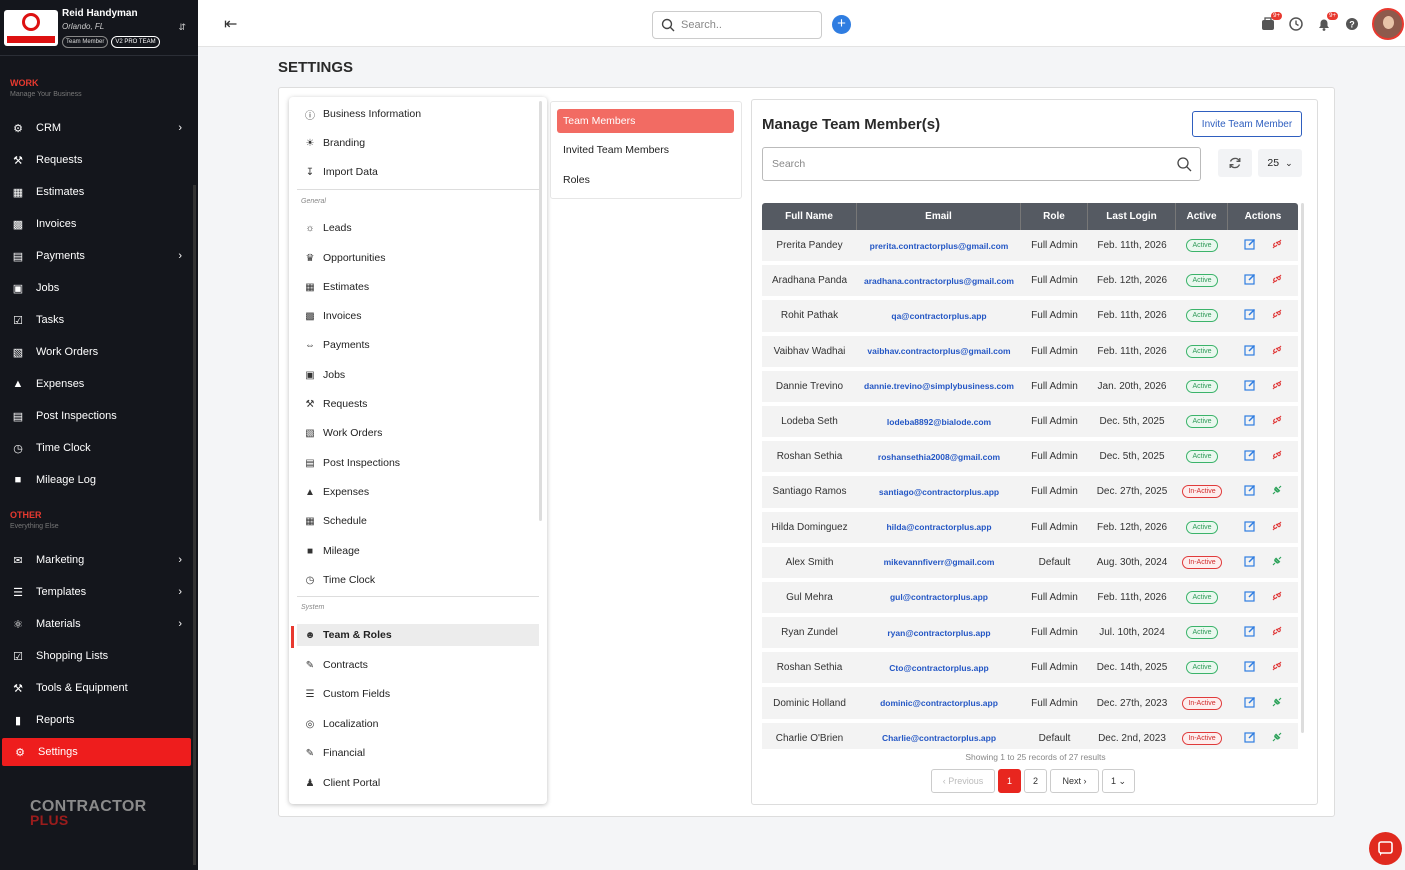 The width and height of the screenshot is (1405, 870). Describe the element at coordinates (99, 192) in the screenshot. I see `sidebar-item-estimates: ▦ Estimates` at that location.